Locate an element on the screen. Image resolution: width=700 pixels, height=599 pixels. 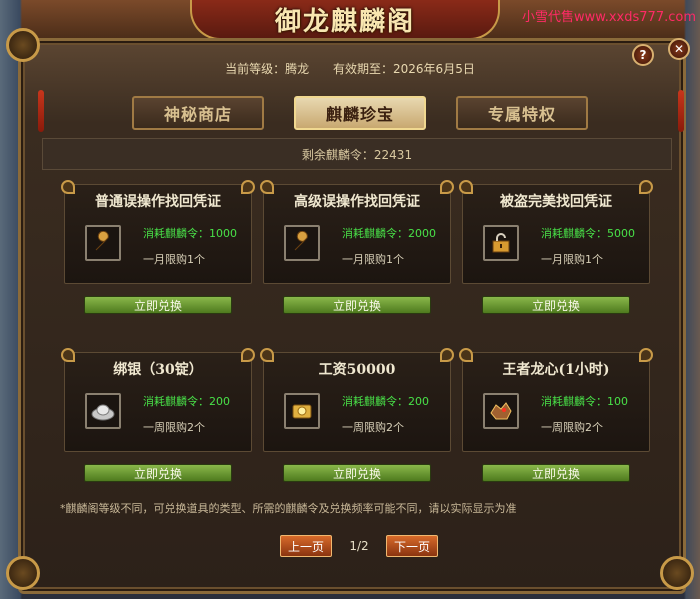
window-title: 御龙麒麟阁 is located at coordinates (344, 21).